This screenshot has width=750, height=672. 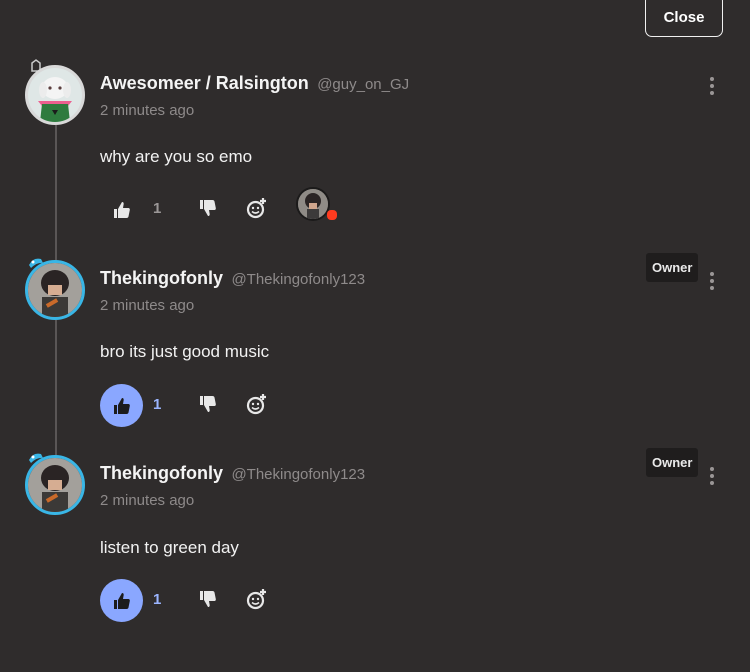 I want to click on author-handle: @guy_on_GJ, so click(x=363, y=84).